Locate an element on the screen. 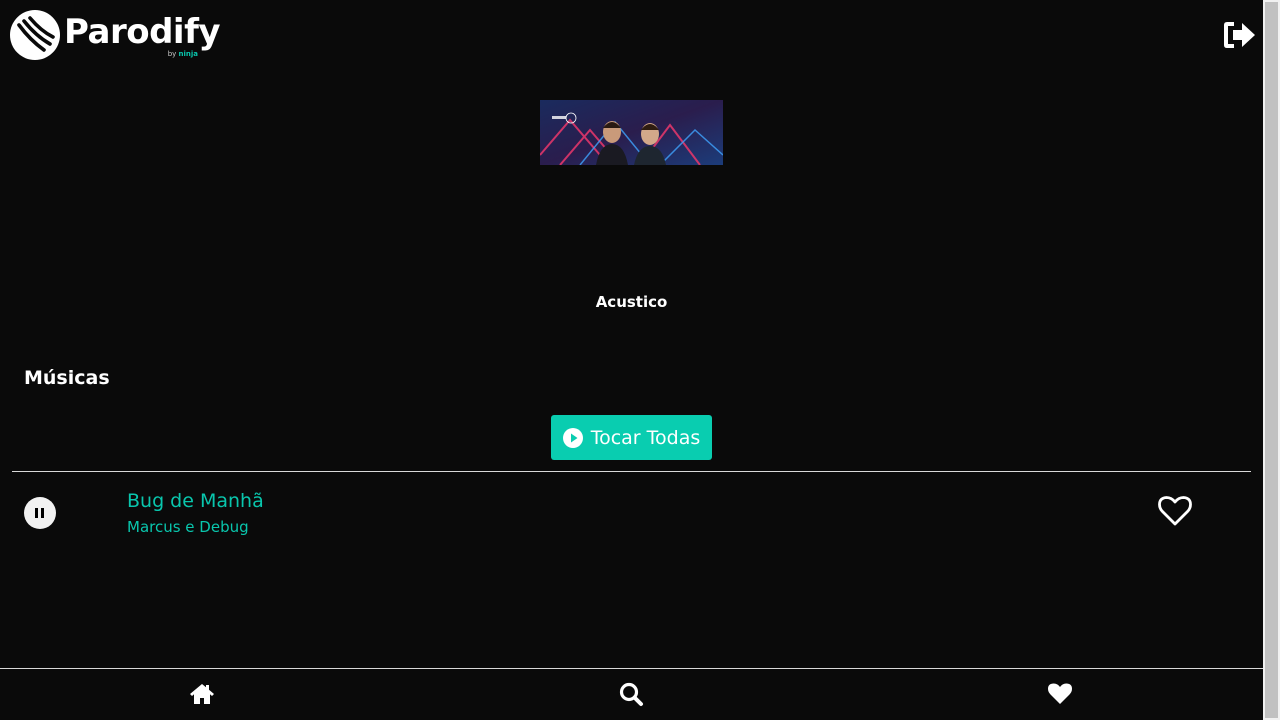  heart-outline-icon is located at coordinates (1175, 511).